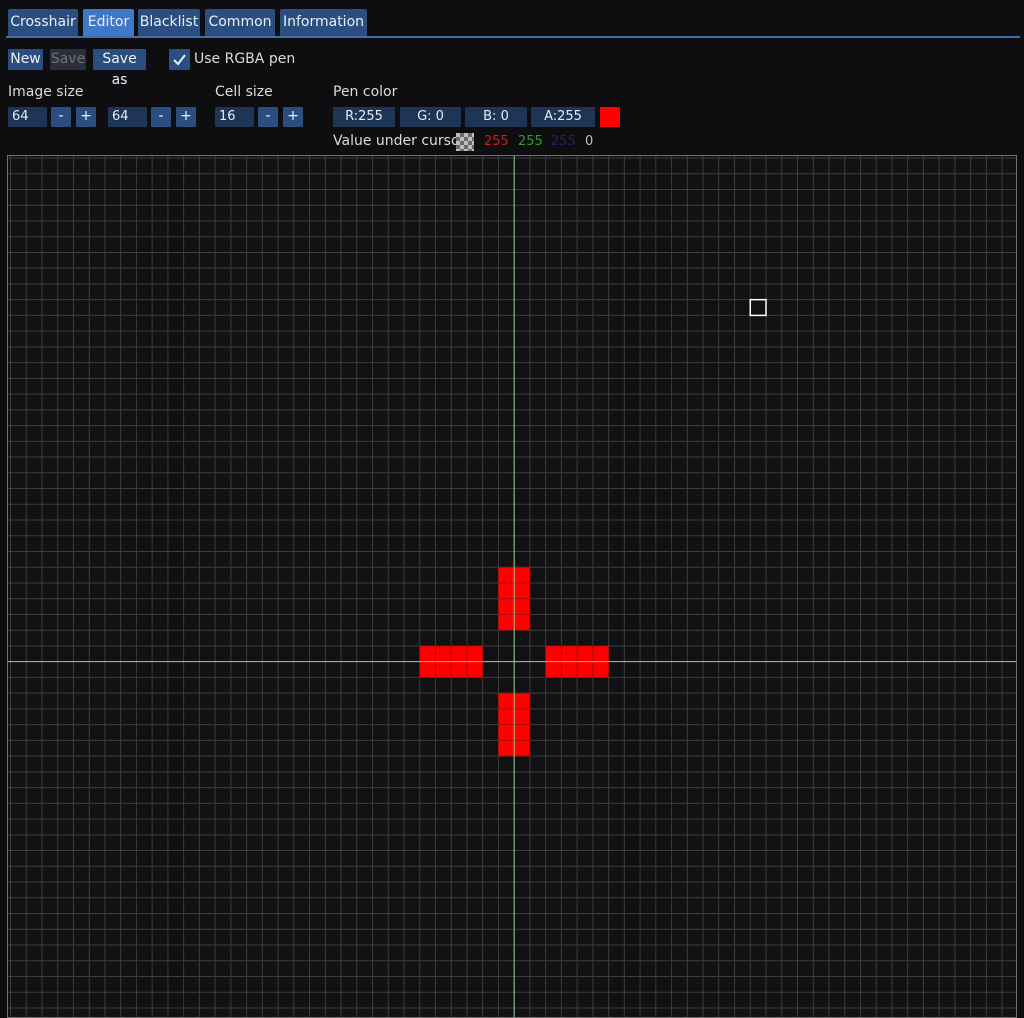 The image size is (1024, 1018). What do you see at coordinates (169, 22) in the screenshot?
I see `tab-blacklist: Blacklist` at bounding box center [169, 22].